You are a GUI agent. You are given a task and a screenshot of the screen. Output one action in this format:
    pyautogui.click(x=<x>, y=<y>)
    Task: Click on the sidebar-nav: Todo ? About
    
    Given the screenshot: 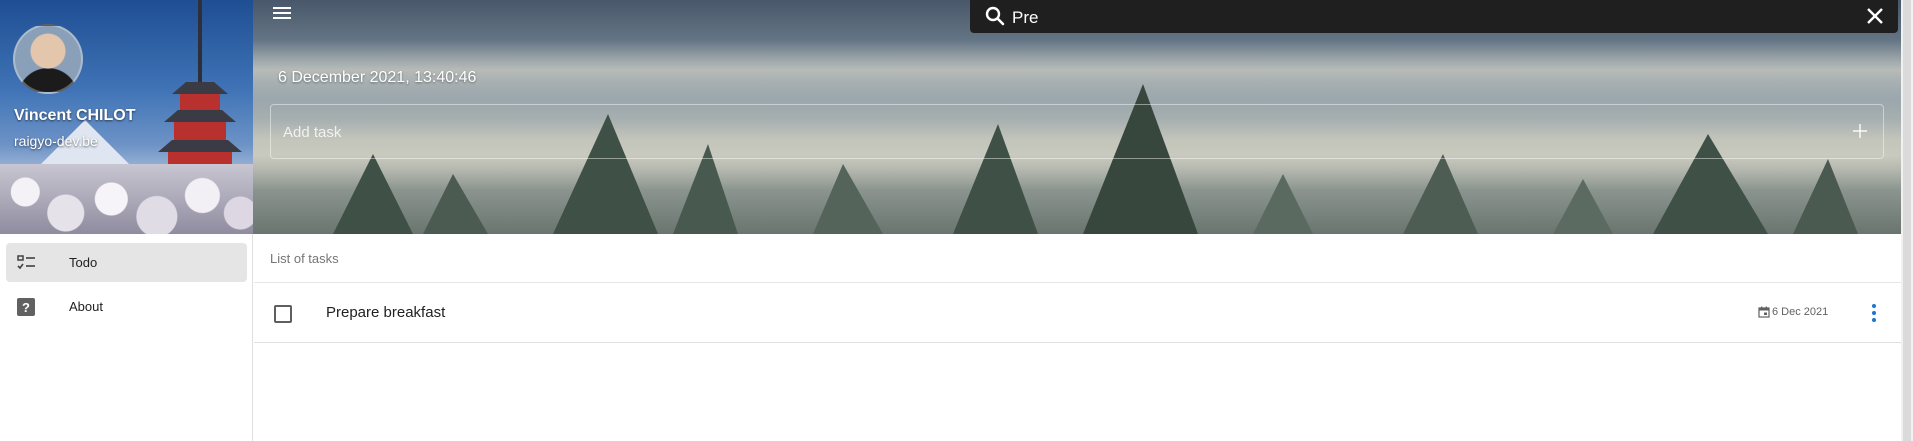 What is the action you would take?
    pyautogui.click(x=126, y=287)
    